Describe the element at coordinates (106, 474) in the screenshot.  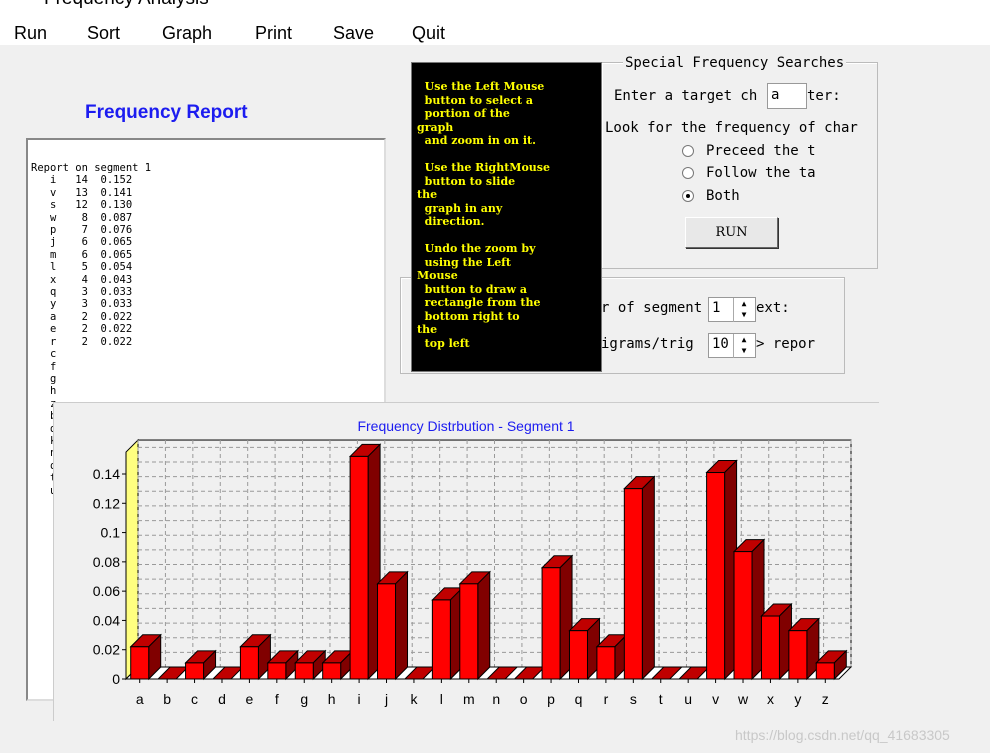
I see `y-tick-label: 0.14` at that location.